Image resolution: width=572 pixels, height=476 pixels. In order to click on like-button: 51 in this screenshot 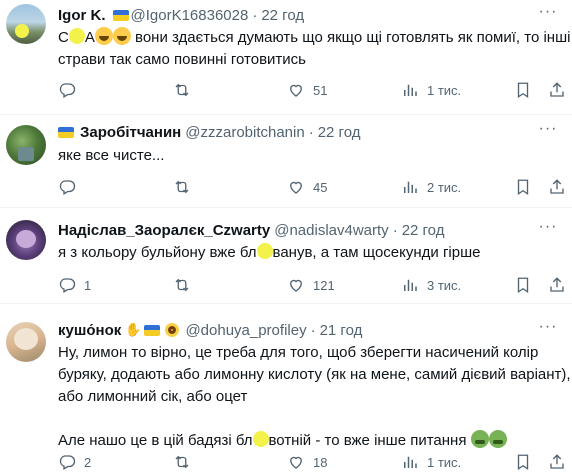, I will do `click(307, 90)`.